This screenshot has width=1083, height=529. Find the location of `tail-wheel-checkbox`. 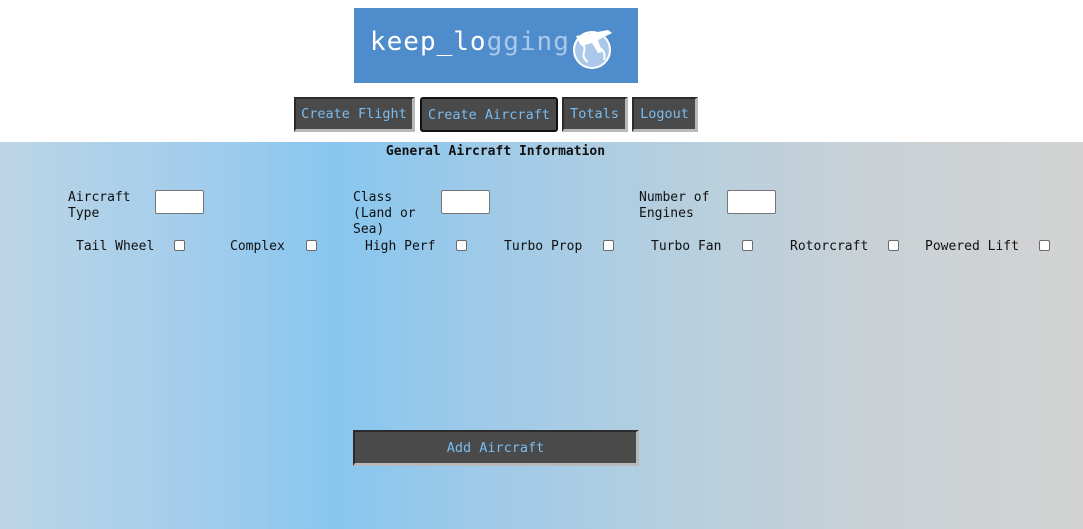

tail-wheel-checkbox is located at coordinates (179, 245).